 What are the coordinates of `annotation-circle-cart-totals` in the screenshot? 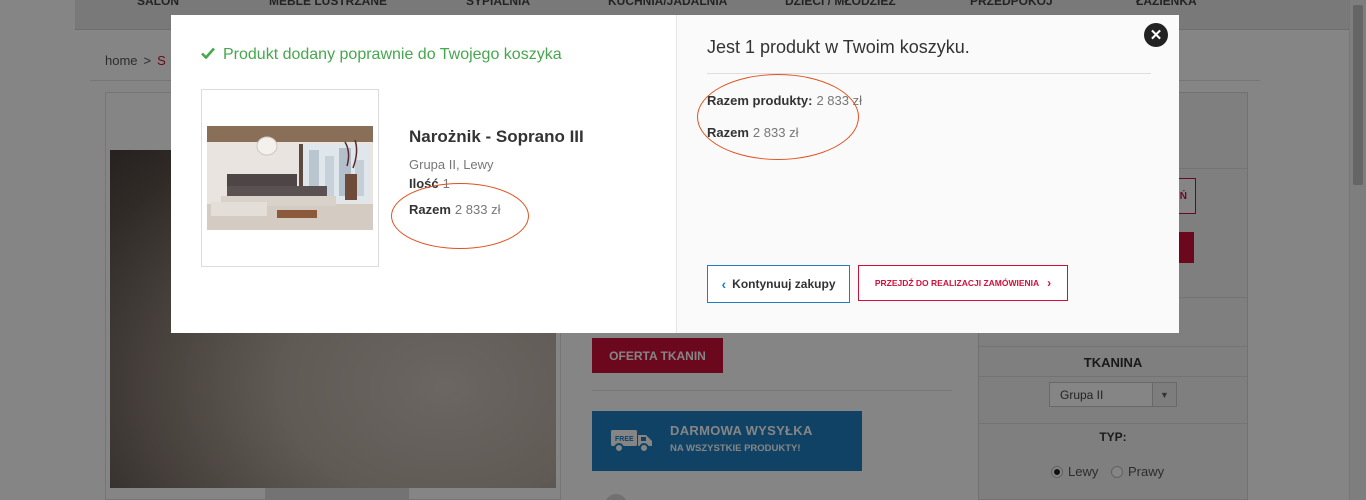 It's located at (778, 117).